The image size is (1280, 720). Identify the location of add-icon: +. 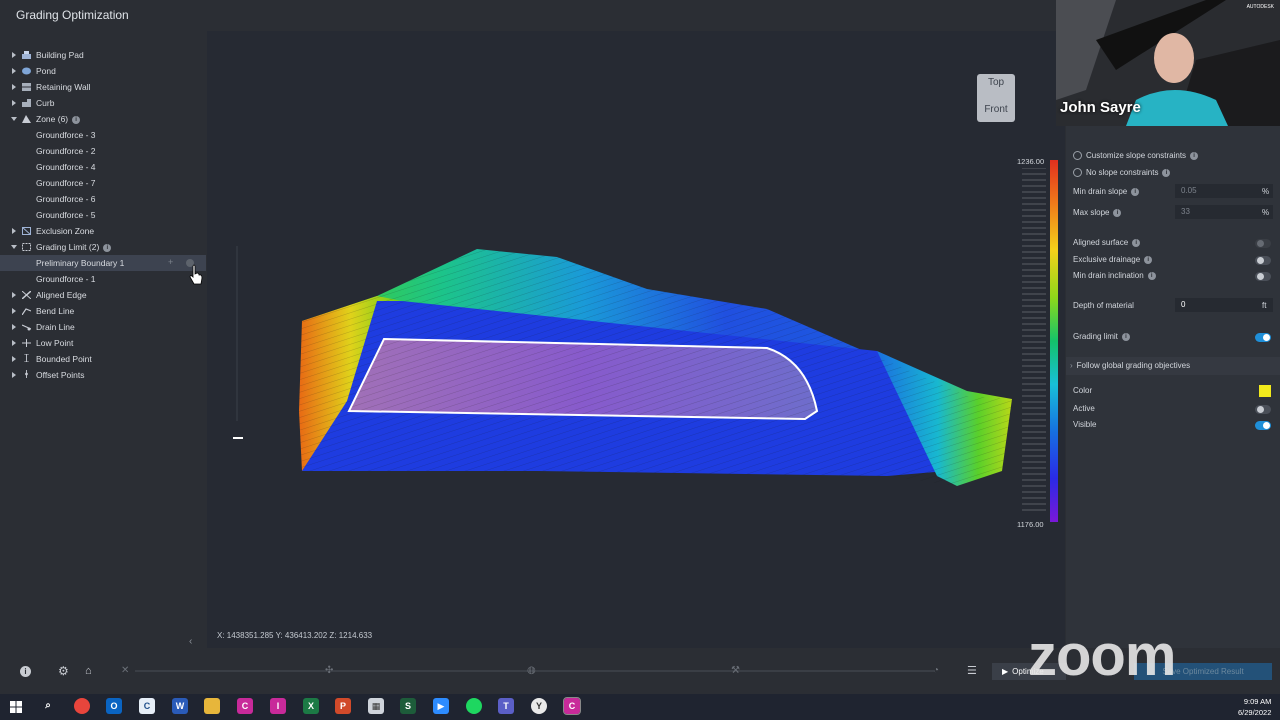
(170, 262).